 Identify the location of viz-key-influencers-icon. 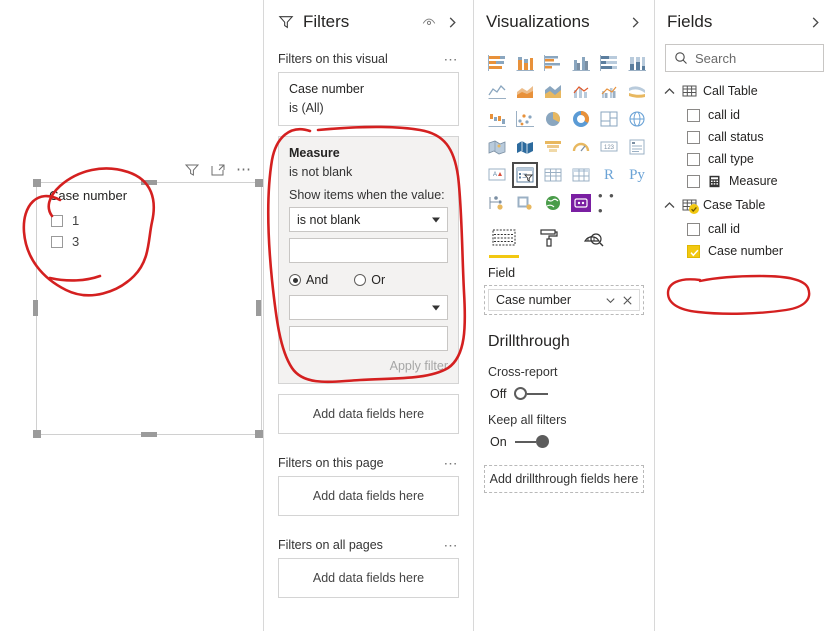
(497, 203).